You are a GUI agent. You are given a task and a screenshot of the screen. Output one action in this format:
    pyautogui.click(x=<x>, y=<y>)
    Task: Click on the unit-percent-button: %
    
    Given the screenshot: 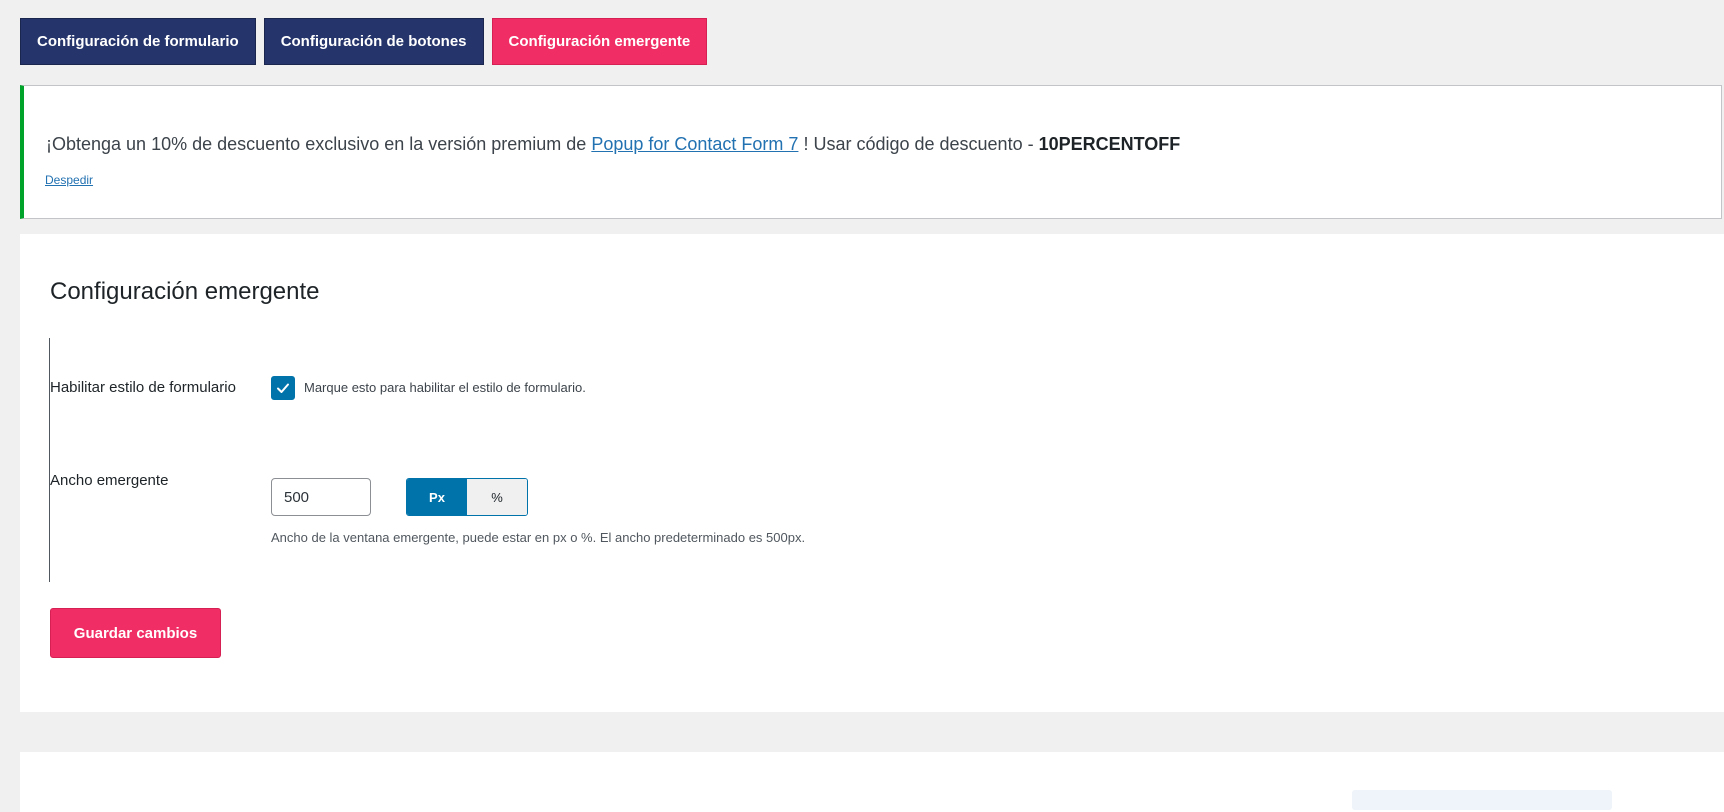 What is the action you would take?
    pyautogui.click(x=497, y=497)
    